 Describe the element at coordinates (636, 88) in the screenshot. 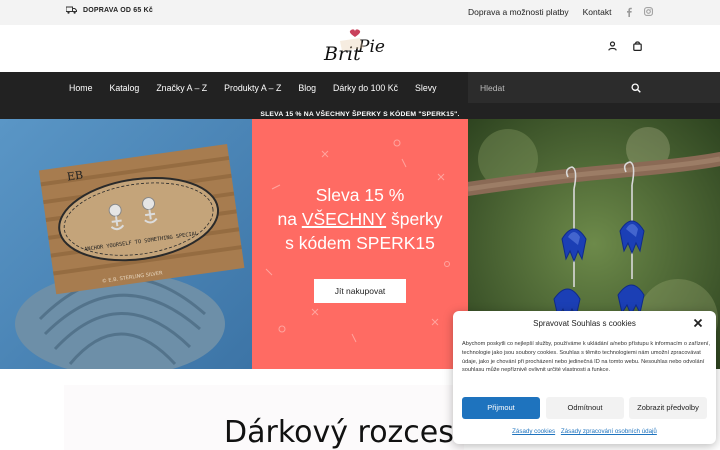

I see `search-icon` at that location.